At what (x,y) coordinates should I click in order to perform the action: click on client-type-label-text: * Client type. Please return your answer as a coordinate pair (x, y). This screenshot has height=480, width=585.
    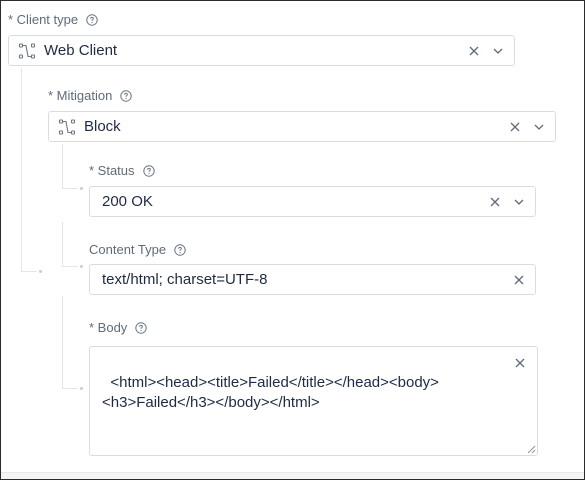
    Looking at the image, I should click on (43, 19).